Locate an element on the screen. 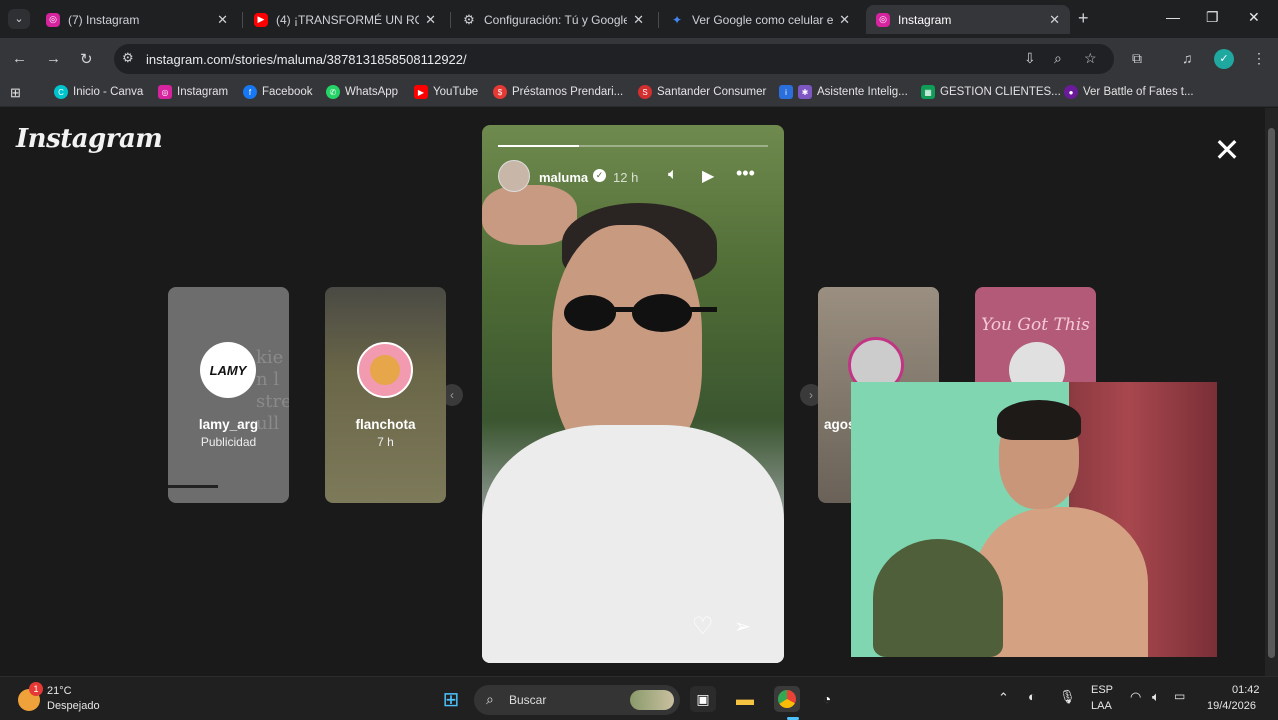  bank-icon: $ is located at coordinates (500, 92).